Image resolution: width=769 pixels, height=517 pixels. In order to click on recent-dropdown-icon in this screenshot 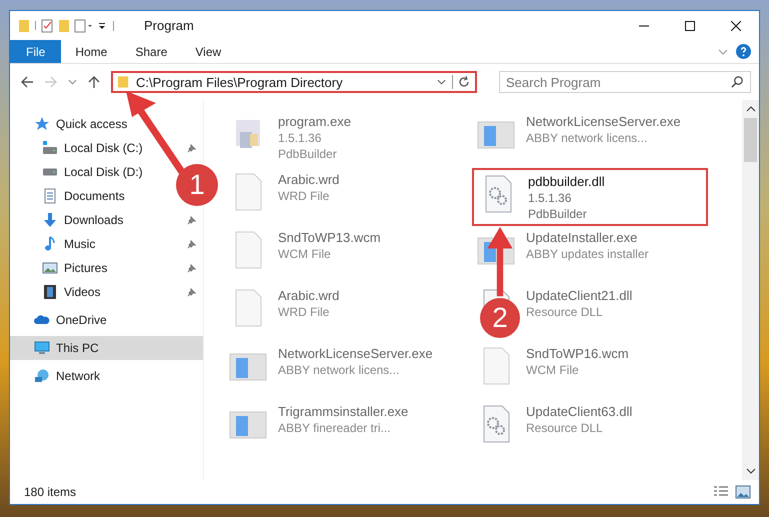, I will do `click(72, 82)`.